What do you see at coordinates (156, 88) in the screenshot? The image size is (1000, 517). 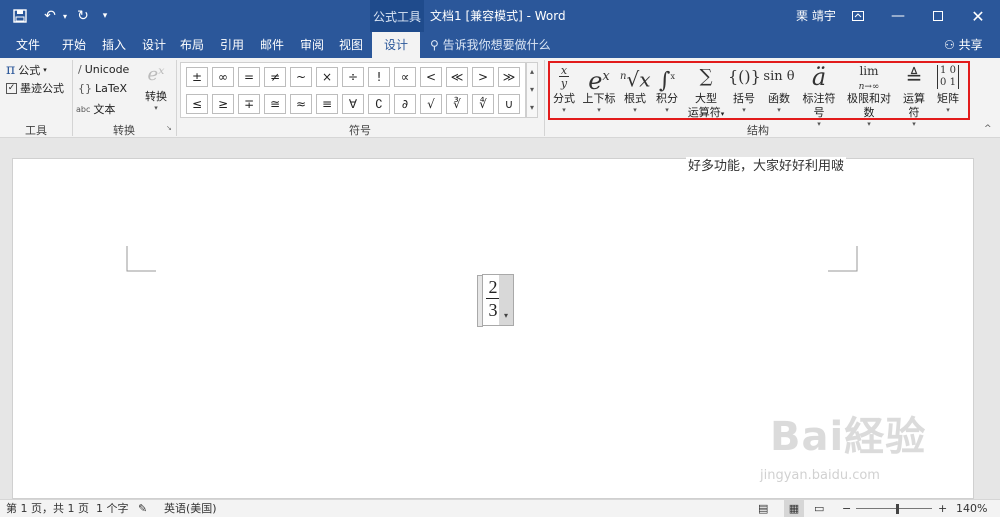 I see `convert-button: eˣ 转换 ▾` at bounding box center [156, 88].